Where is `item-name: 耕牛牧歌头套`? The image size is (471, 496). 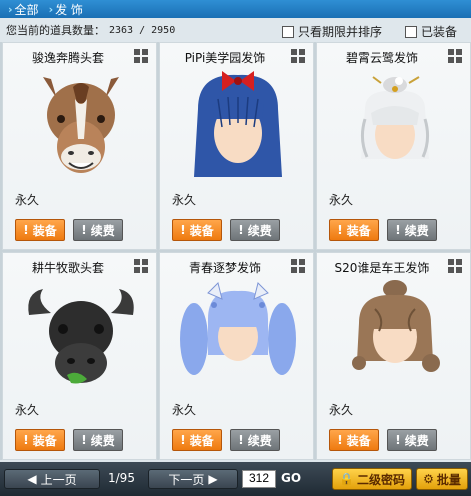 item-name: 耕牛牧歌头套 is located at coordinates (67, 268).